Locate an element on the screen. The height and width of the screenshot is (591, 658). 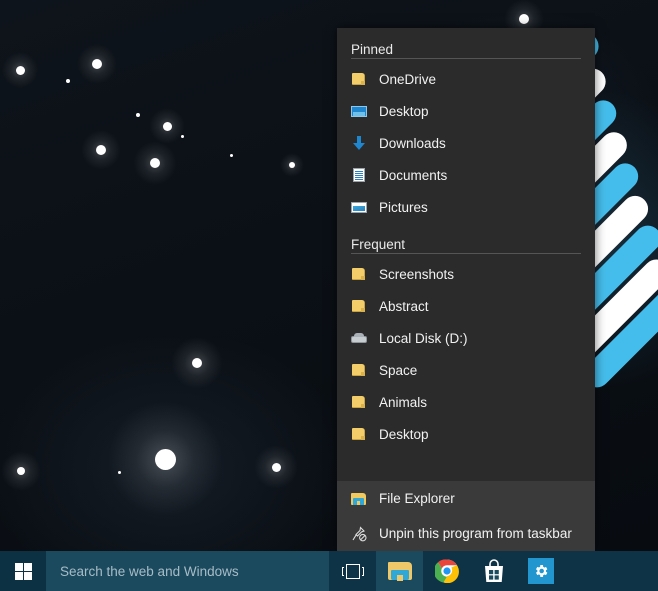
jumplist-item-label: Downloads is located at coordinates (412, 143).